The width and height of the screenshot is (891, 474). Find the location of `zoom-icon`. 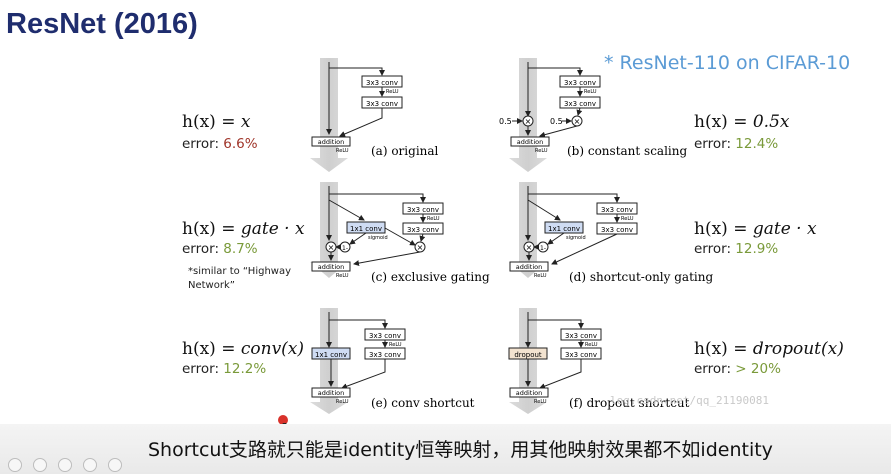

zoom-icon is located at coordinates (90, 465).